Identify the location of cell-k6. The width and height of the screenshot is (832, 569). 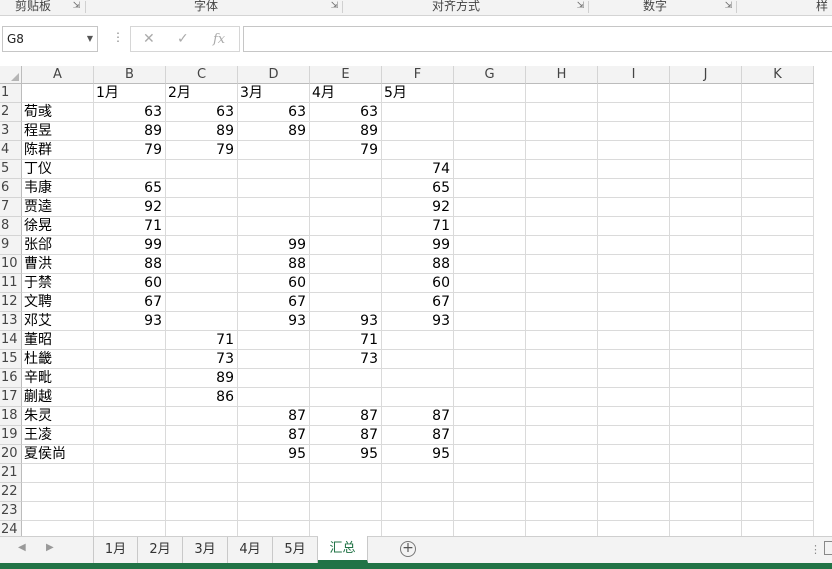
(778, 188).